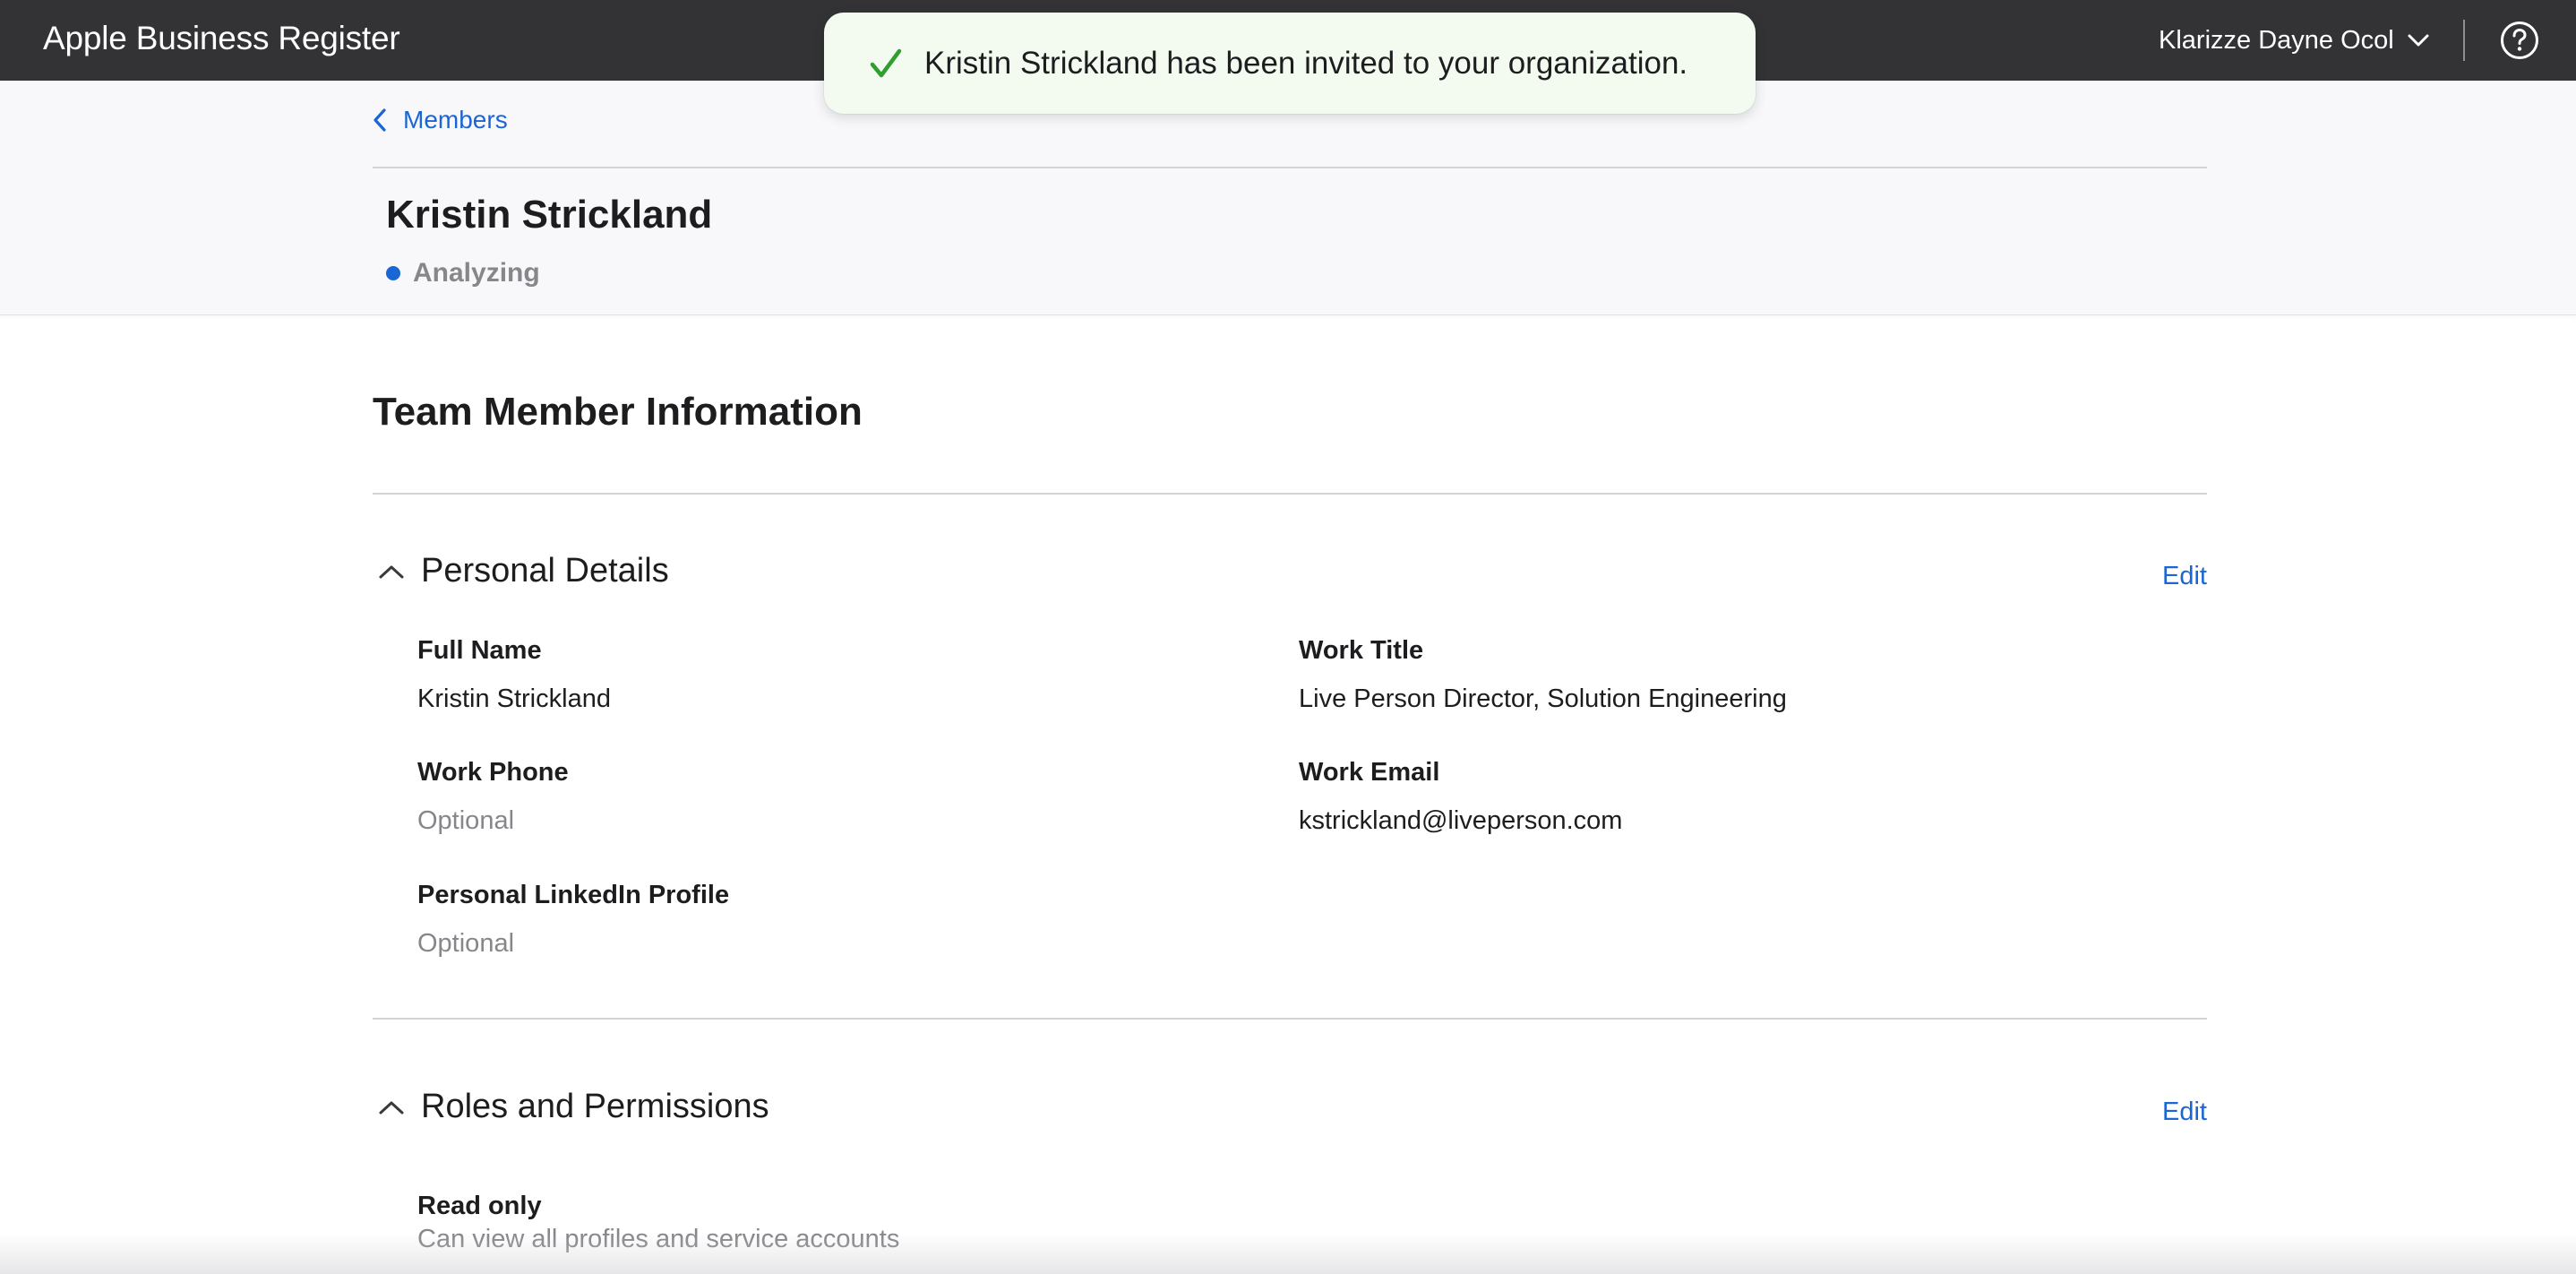 The height and width of the screenshot is (1274, 2576). What do you see at coordinates (393, 273) in the screenshot?
I see `status-dot` at bounding box center [393, 273].